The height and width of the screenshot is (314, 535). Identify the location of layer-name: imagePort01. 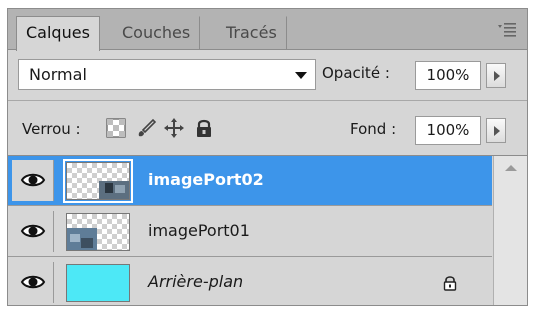
(199, 230).